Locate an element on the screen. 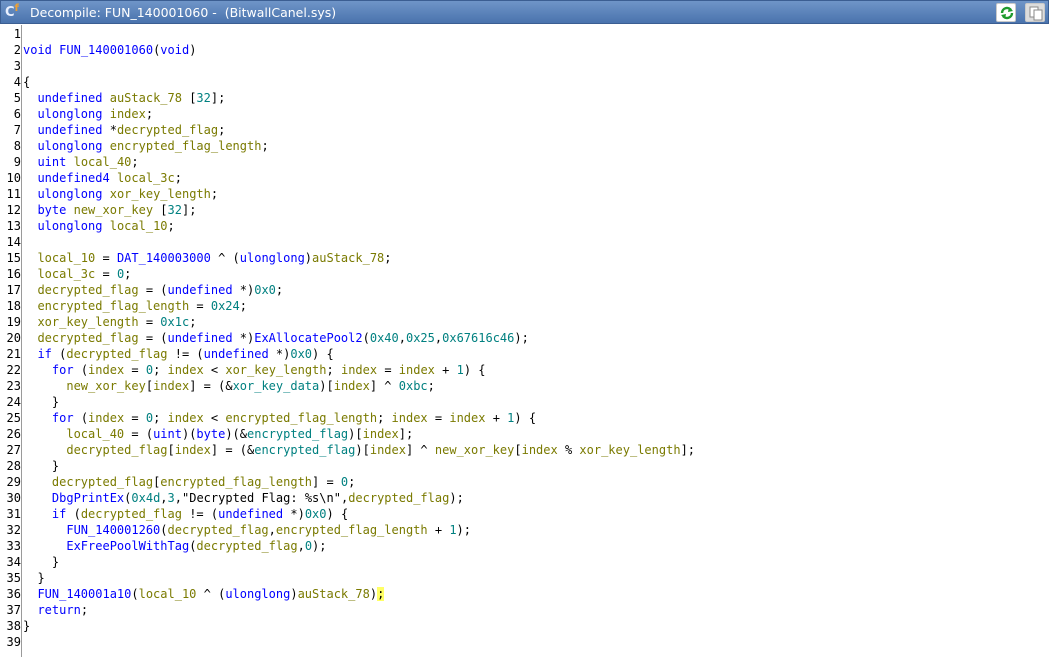 This screenshot has width=1051, height=657. code-text: void FUN_140001060(void) is located at coordinates (109, 50).